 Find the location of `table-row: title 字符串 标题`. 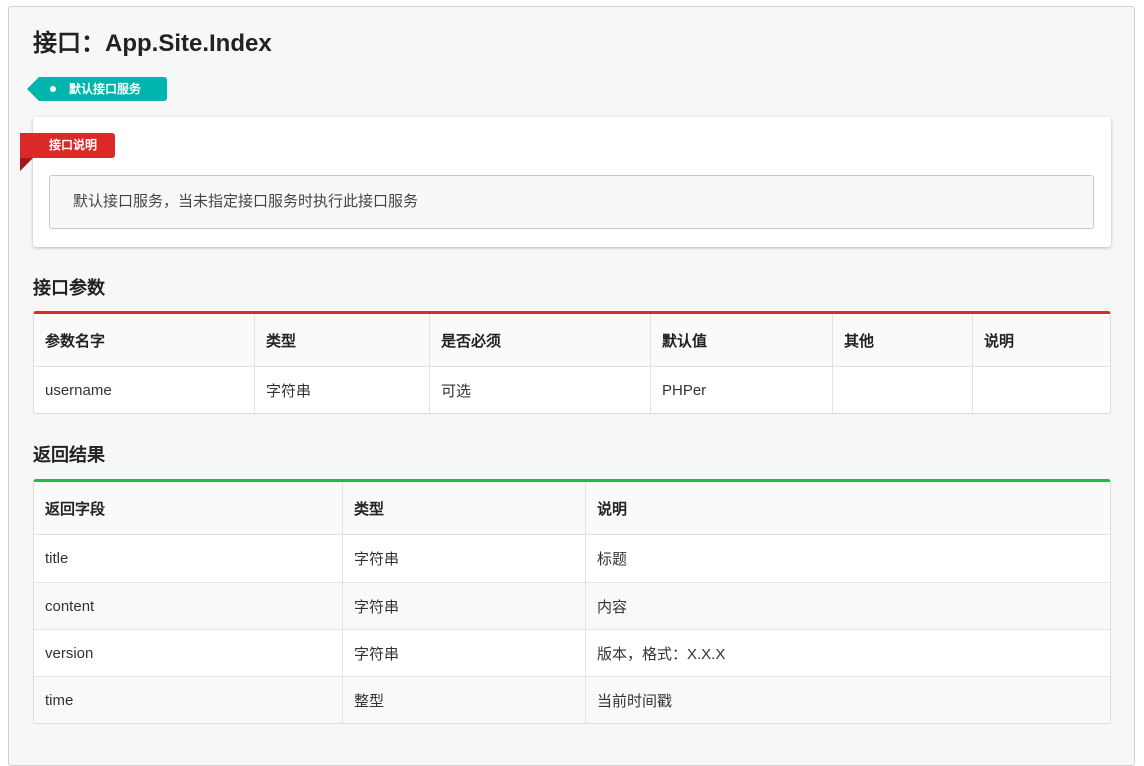

table-row: title 字符串 标题 is located at coordinates (572, 558).